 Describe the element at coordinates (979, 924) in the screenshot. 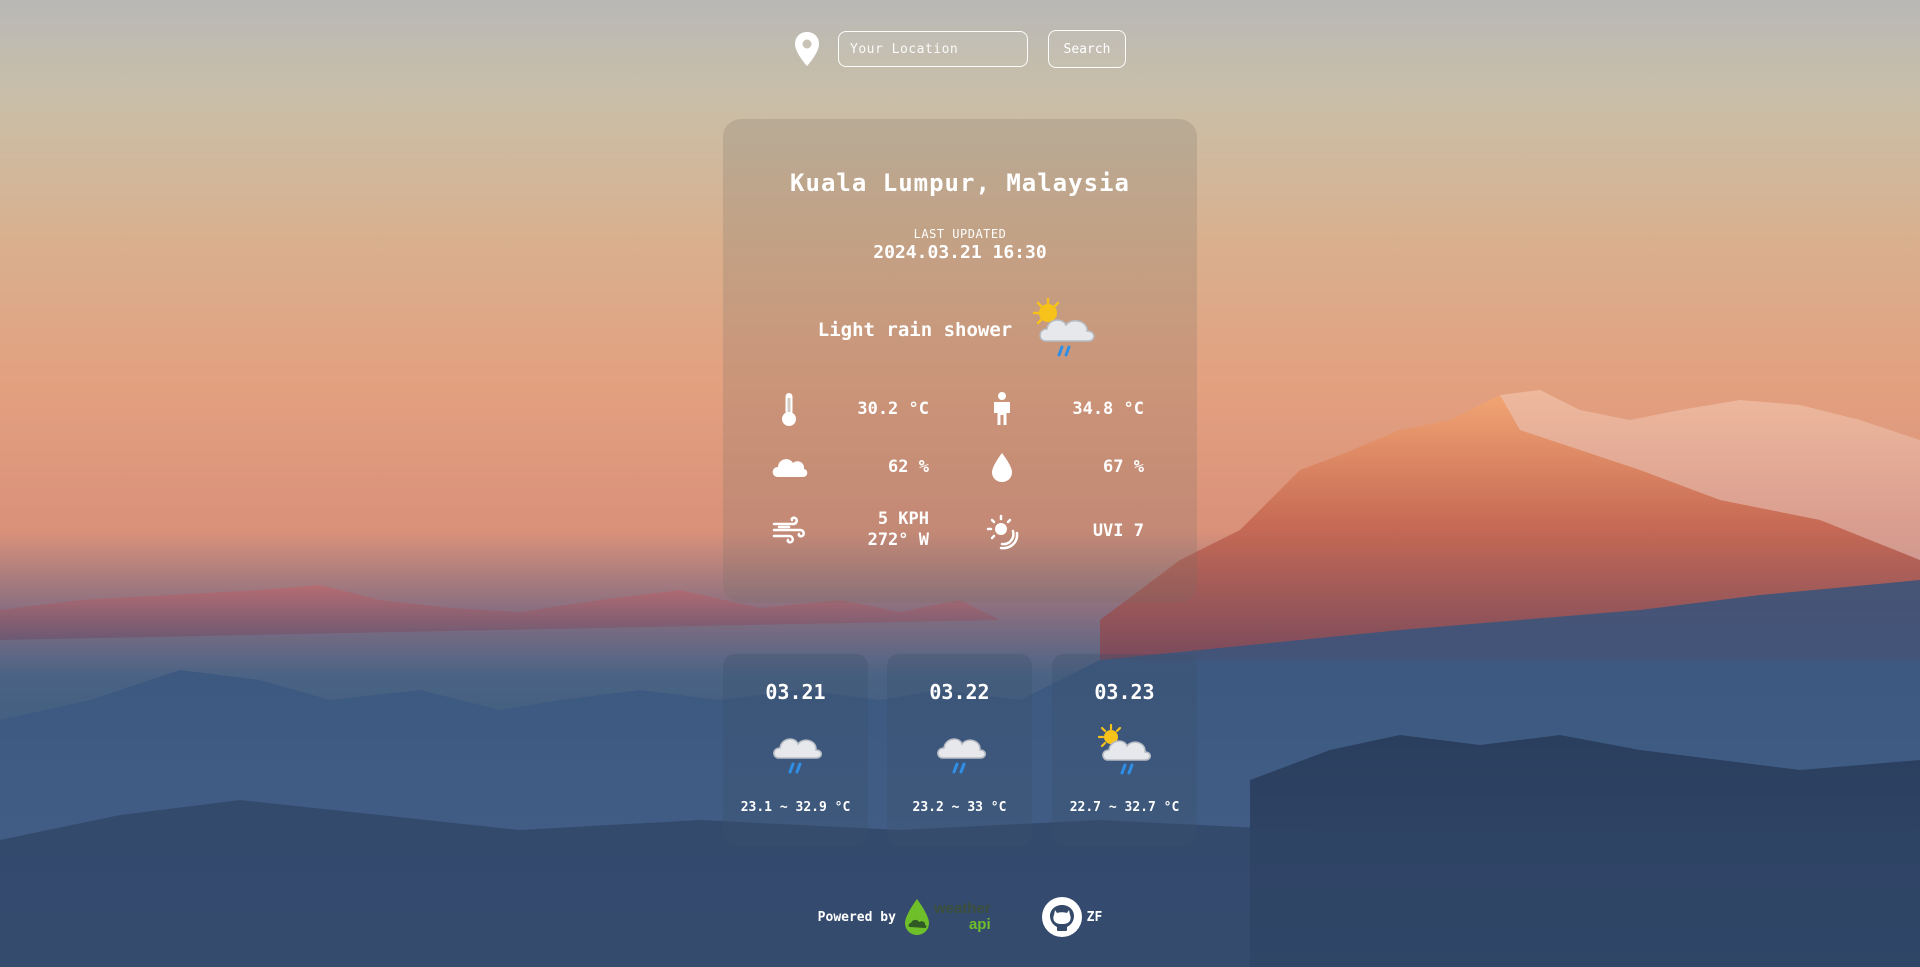

I see `logo-word-api: api` at that location.